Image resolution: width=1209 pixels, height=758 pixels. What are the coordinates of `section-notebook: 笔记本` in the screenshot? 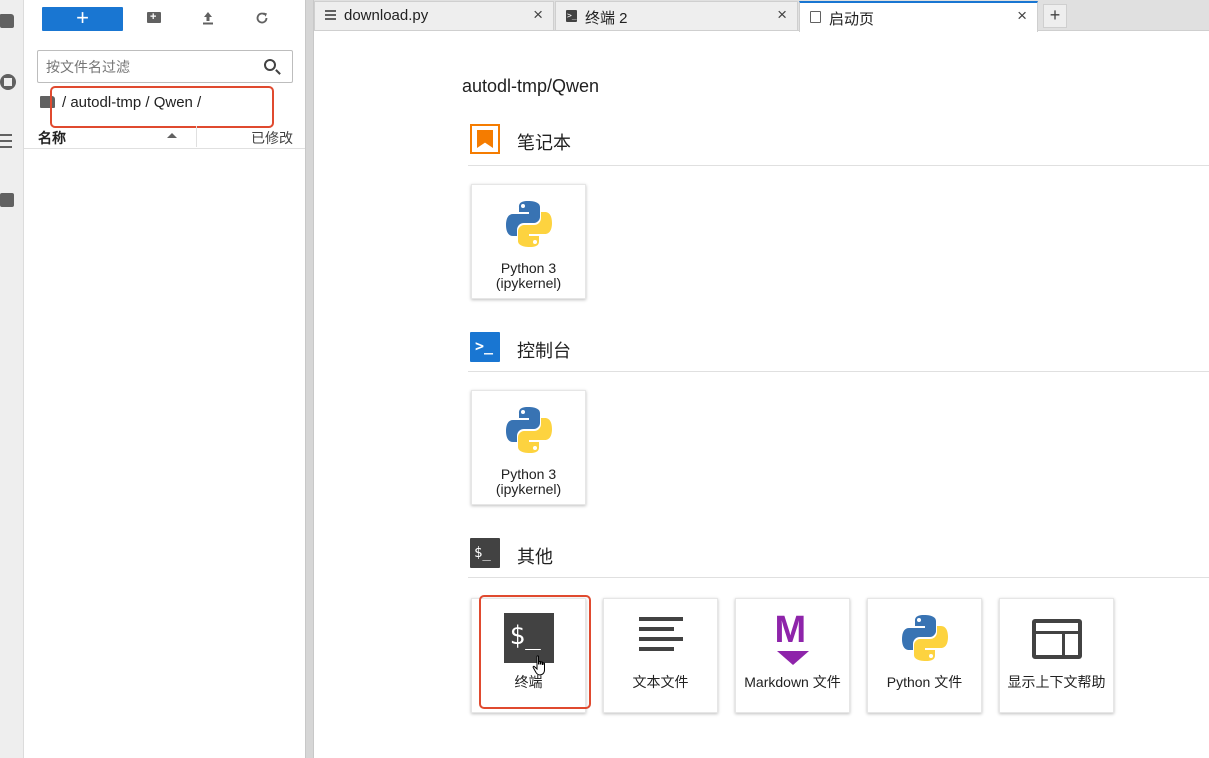 It's located at (839, 139).